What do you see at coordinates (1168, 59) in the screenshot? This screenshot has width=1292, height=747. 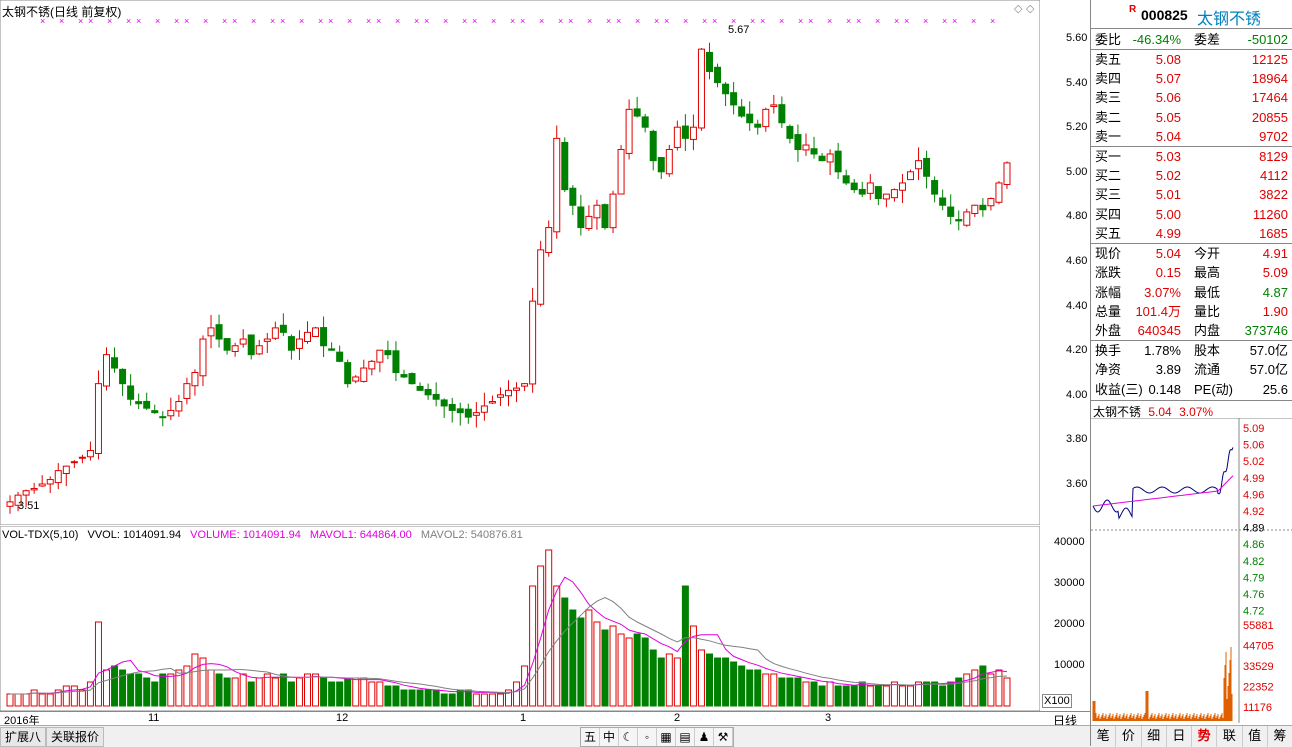 I see `row-value: 5.08` at bounding box center [1168, 59].